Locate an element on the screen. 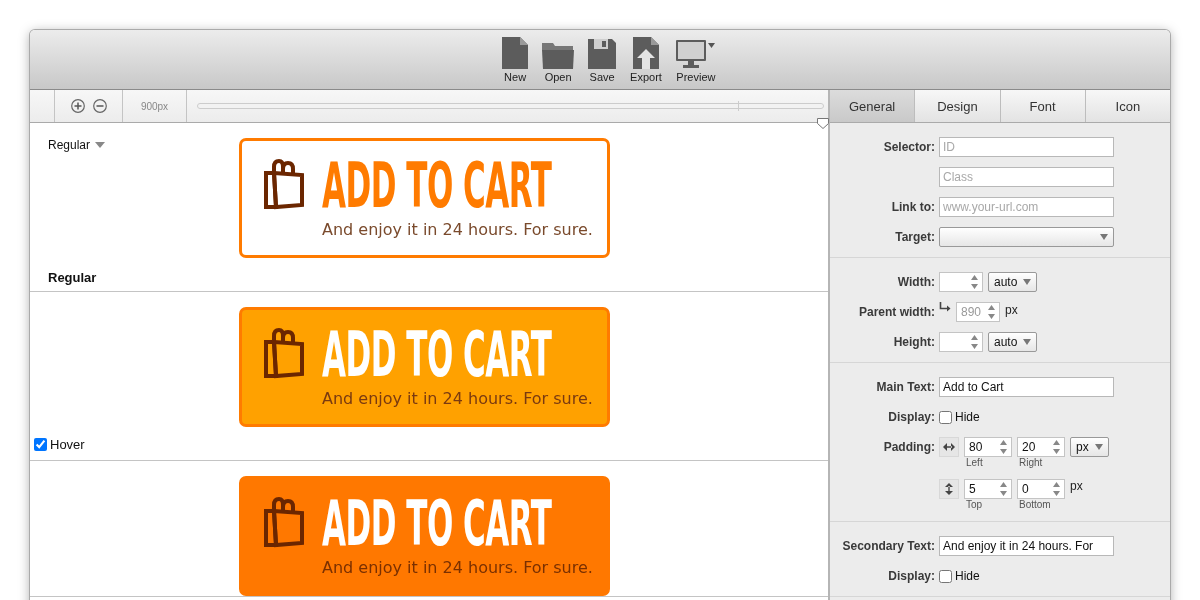  toolbar-button: Open is located at coordinates (558, 59).